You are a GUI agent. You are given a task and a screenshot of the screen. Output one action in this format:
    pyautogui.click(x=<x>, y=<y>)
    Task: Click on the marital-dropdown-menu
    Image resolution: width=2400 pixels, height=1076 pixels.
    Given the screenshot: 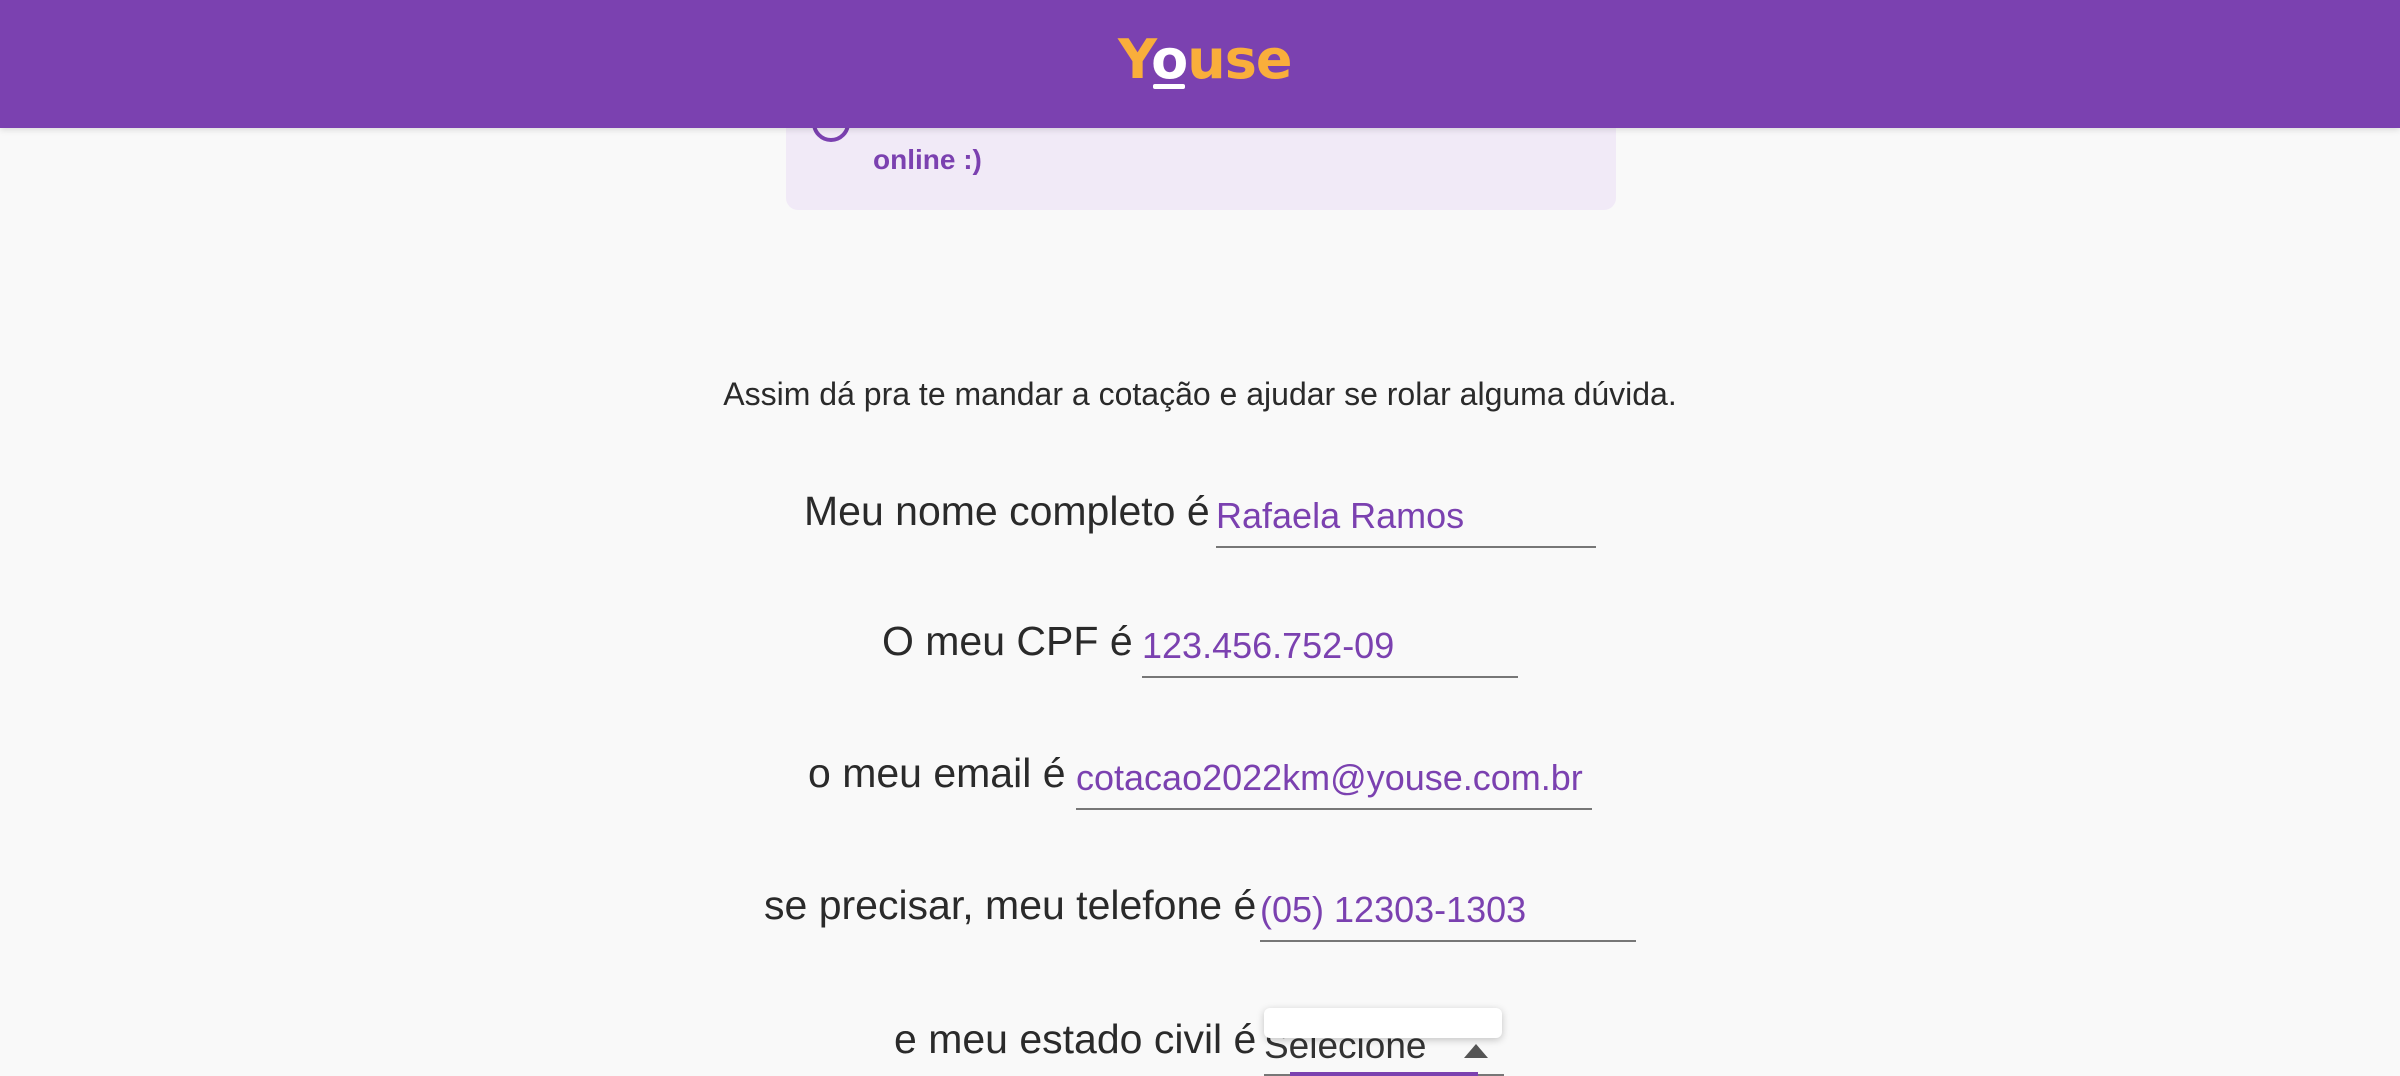 What is the action you would take?
    pyautogui.click(x=1383, y=1023)
    